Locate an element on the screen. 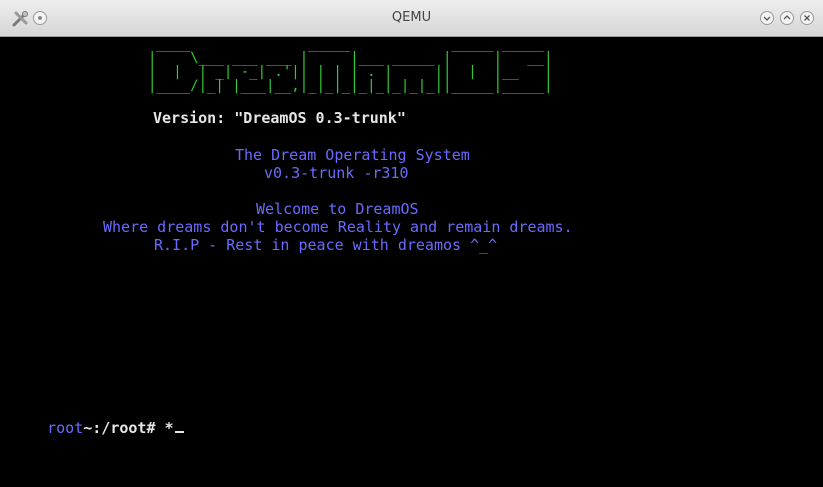 This screenshot has width=823, height=487. shell-prompt: root~:/root# * is located at coordinates (97, 428).